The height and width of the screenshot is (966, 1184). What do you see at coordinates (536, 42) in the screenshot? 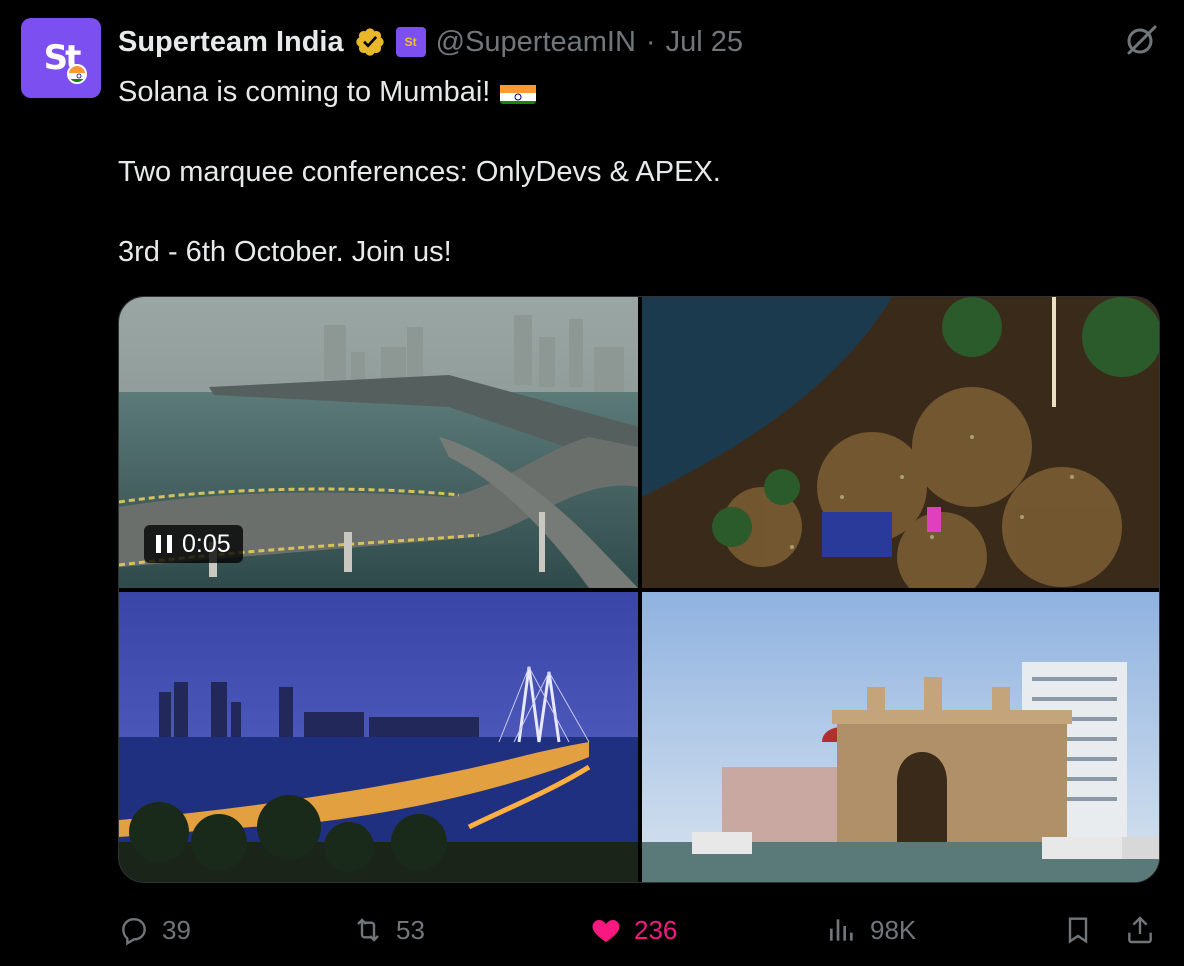
I see `author-handle: @SuperteamIN` at bounding box center [536, 42].